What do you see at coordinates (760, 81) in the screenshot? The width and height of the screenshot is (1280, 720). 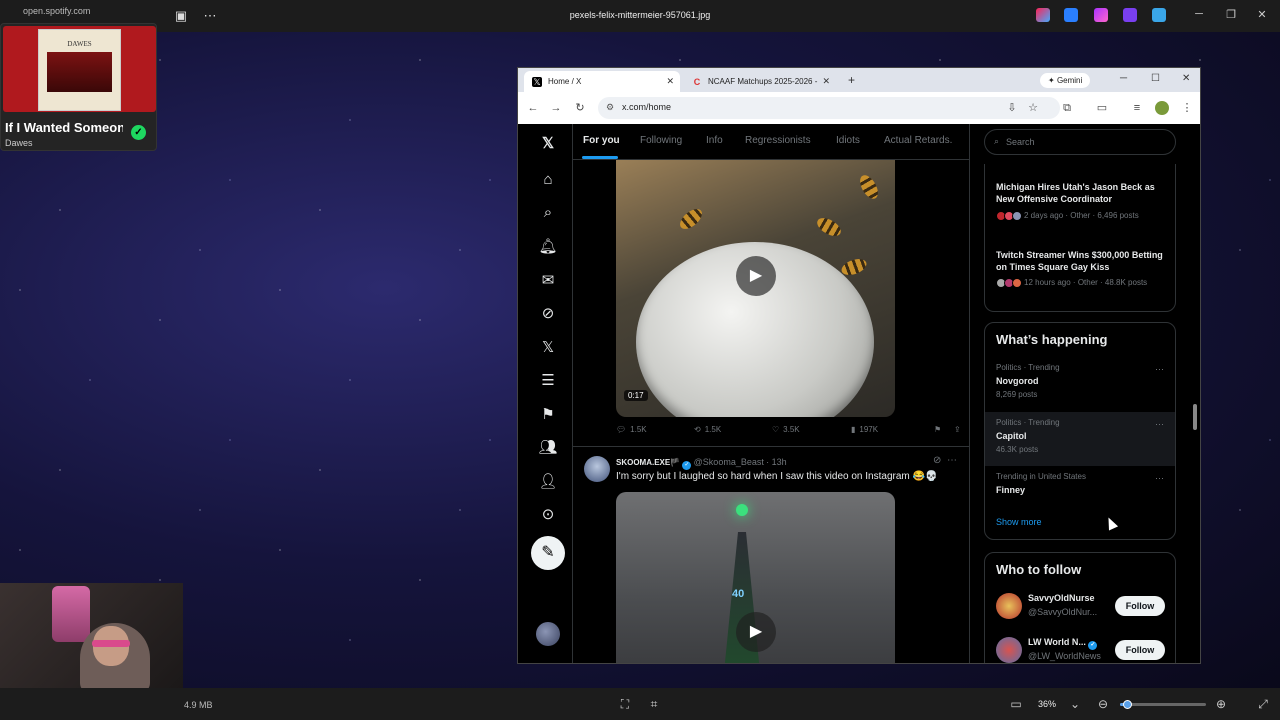 I see `tab-ncaaf: C NCAAF Matchups 2025-2026 - ✕` at bounding box center [760, 81].